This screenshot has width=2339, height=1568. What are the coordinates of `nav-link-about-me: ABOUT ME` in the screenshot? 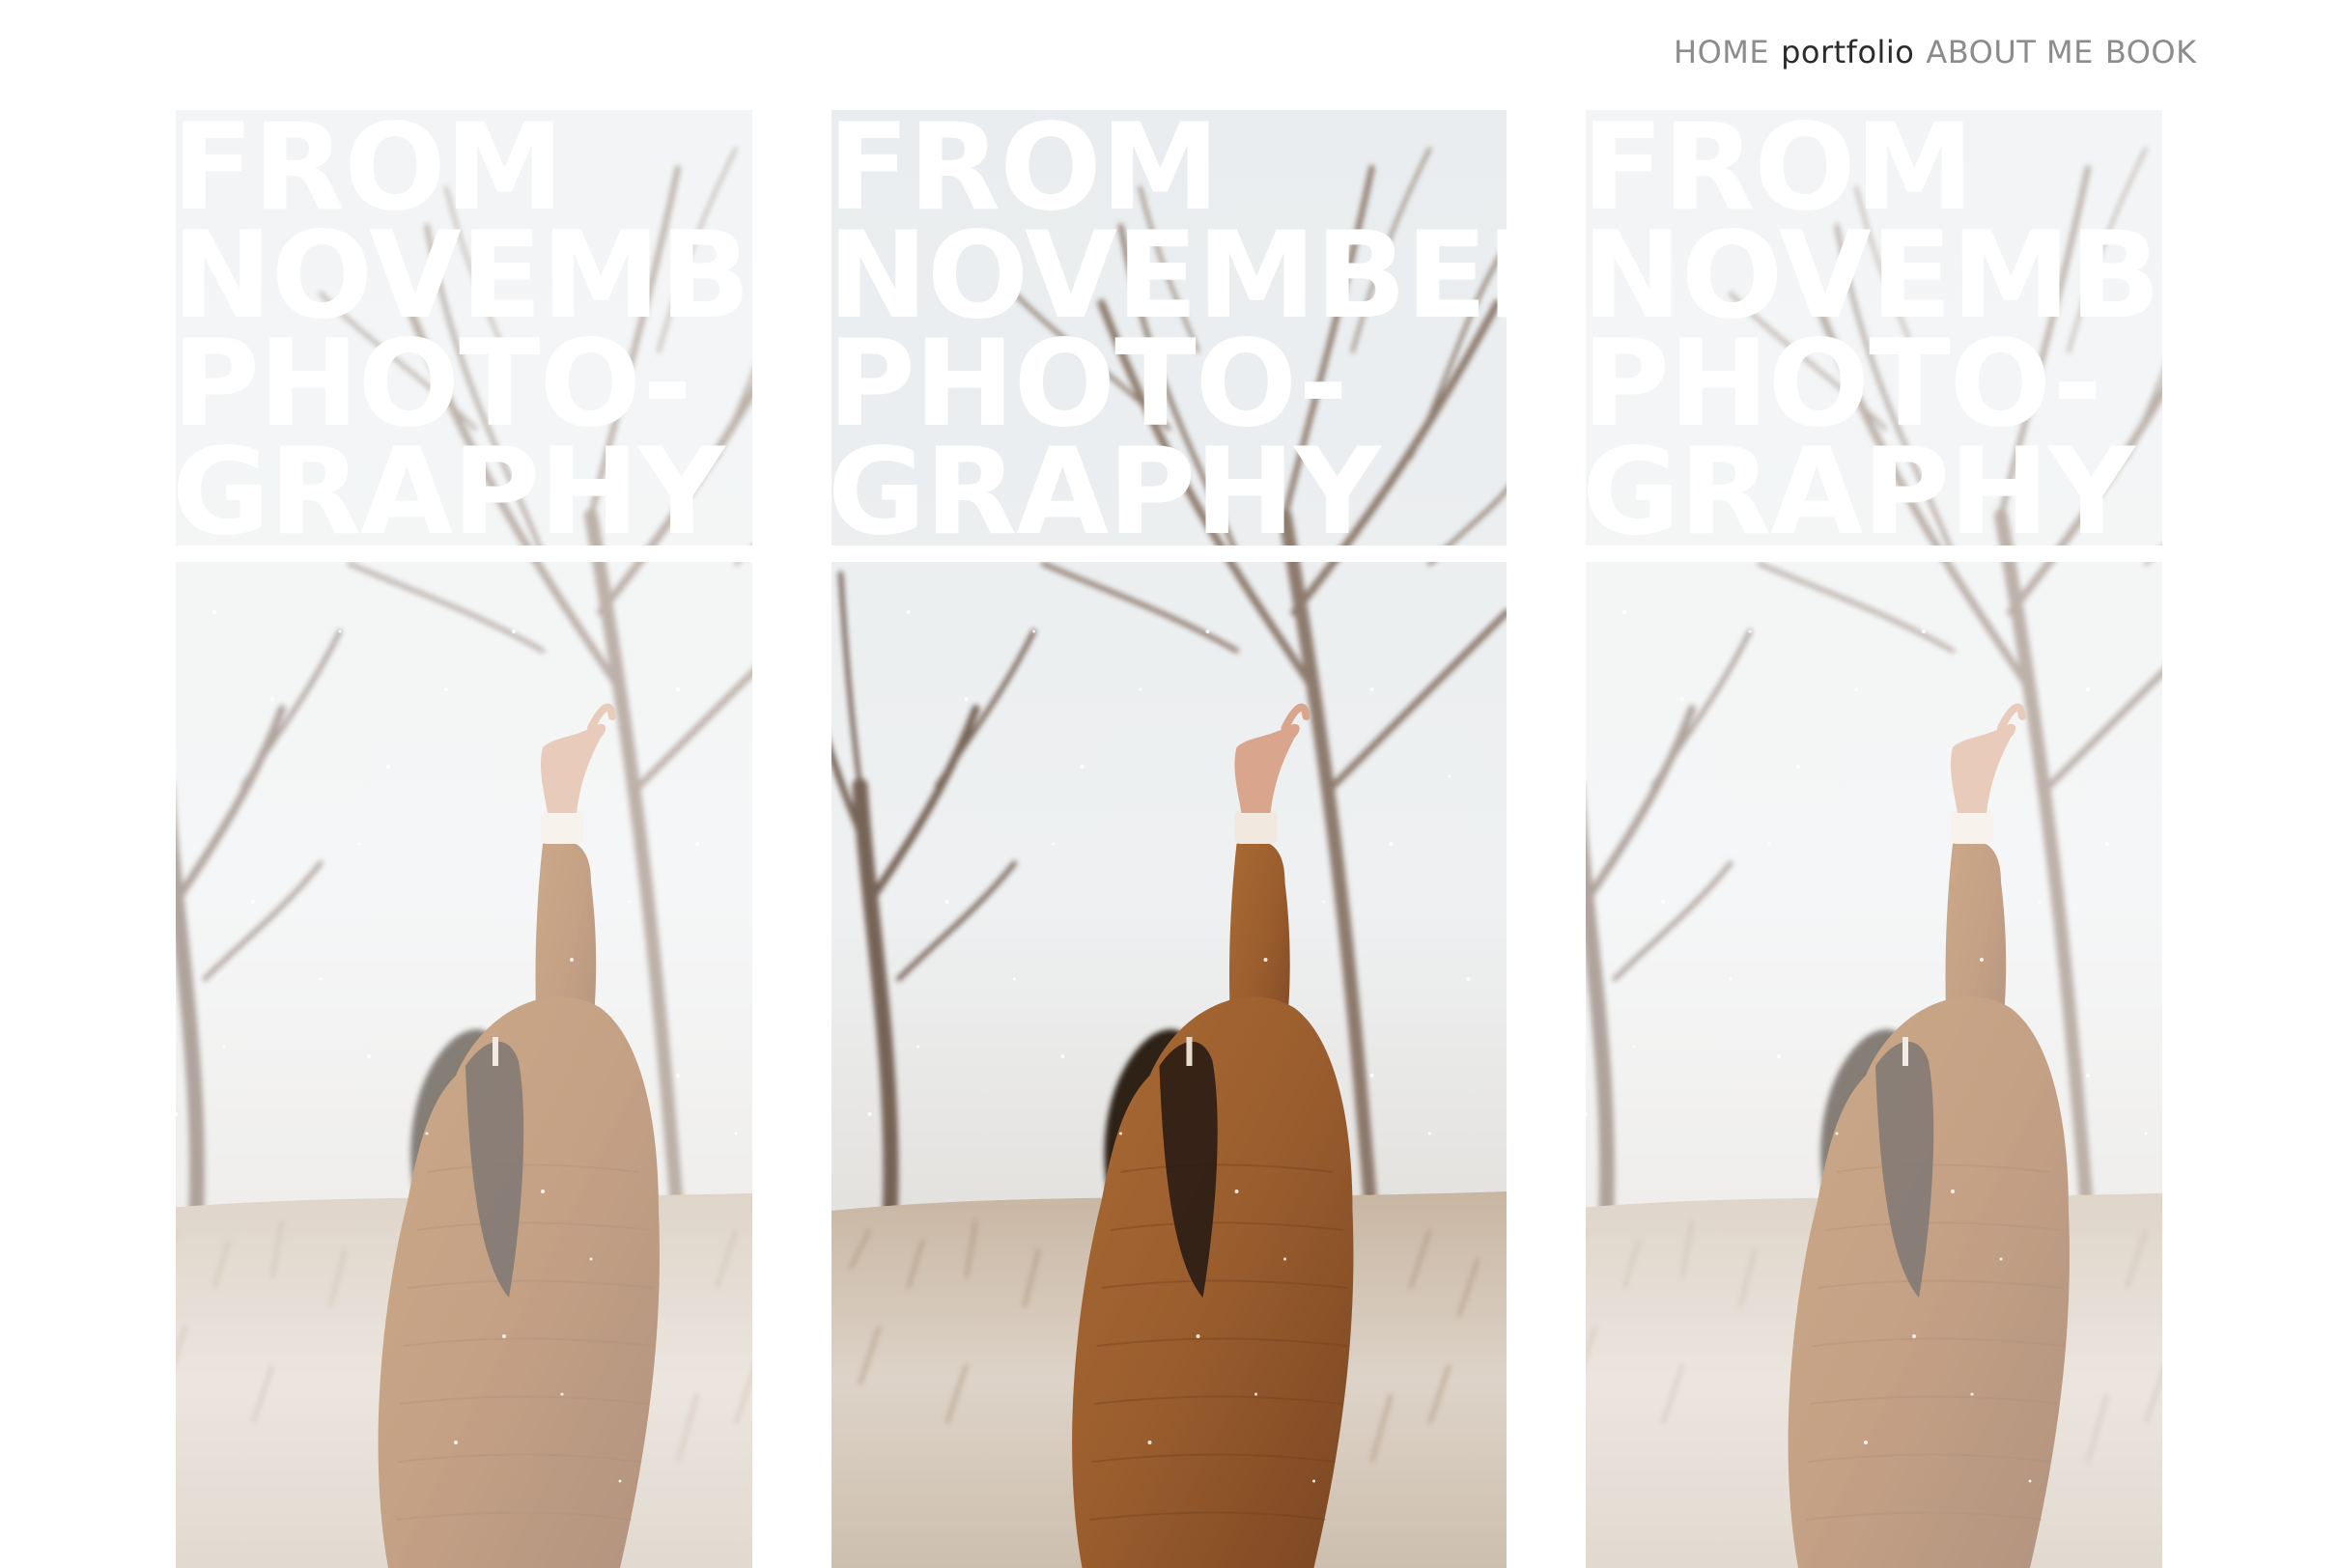 It's located at (2009, 52).